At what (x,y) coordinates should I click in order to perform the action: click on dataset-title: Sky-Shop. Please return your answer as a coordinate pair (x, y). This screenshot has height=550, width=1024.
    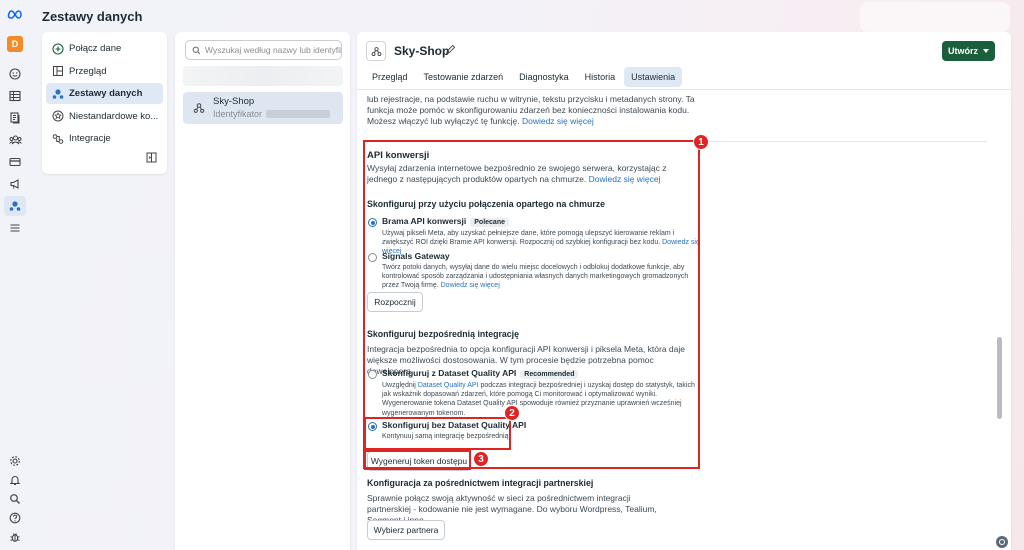
    Looking at the image, I should click on (422, 51).